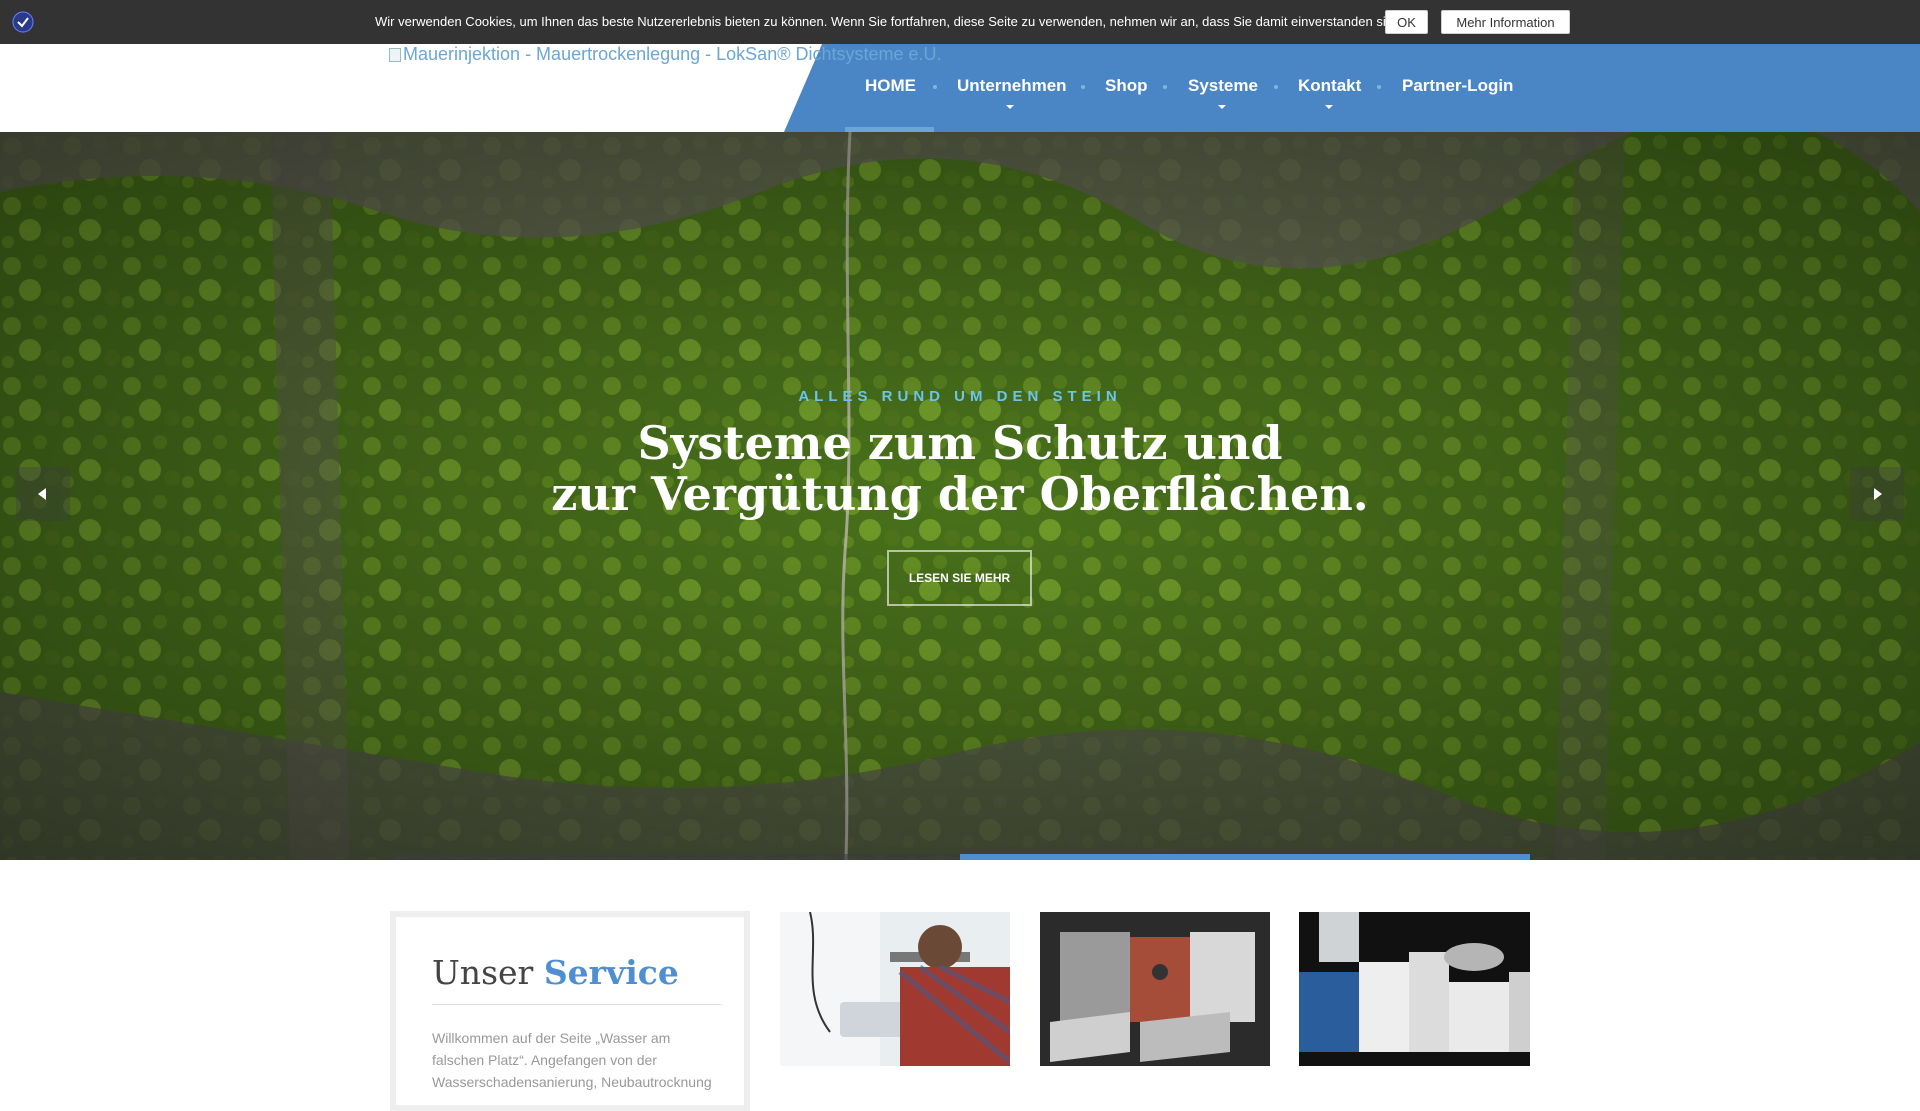 The width and height of the screenshot is (1920, 1111). I want to click on cookie-ok-button: OK, so click(1406, 22).